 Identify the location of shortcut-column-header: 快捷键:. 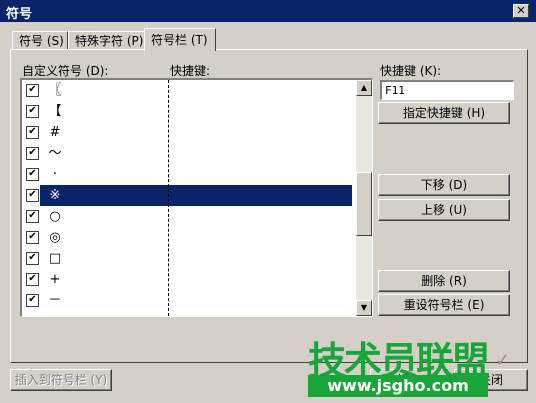
(190, 71).